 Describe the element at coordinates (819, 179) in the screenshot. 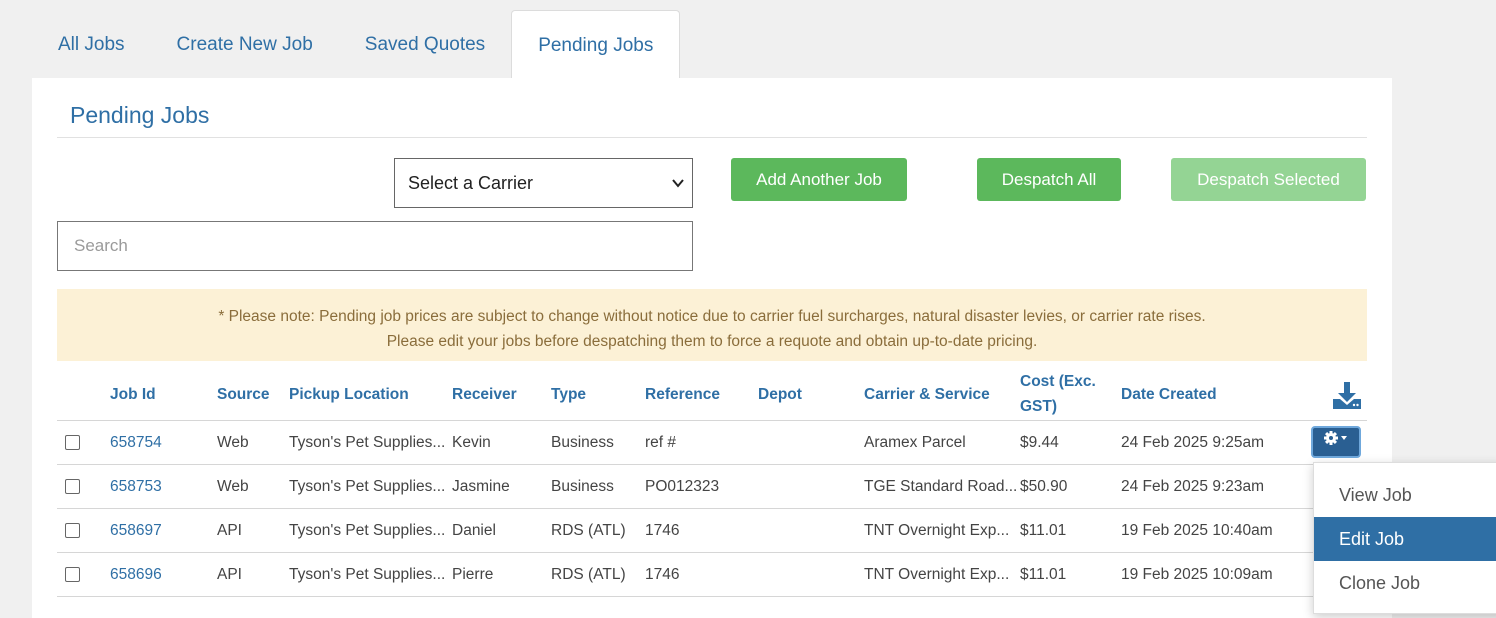

I see `add-another-job-button: Add Another Job` at that location.